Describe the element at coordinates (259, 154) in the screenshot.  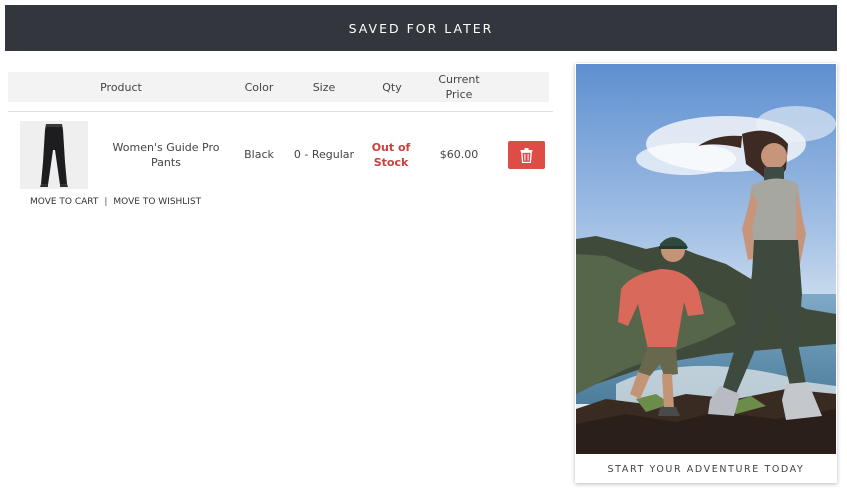
I see `product-color: Black` at that location.